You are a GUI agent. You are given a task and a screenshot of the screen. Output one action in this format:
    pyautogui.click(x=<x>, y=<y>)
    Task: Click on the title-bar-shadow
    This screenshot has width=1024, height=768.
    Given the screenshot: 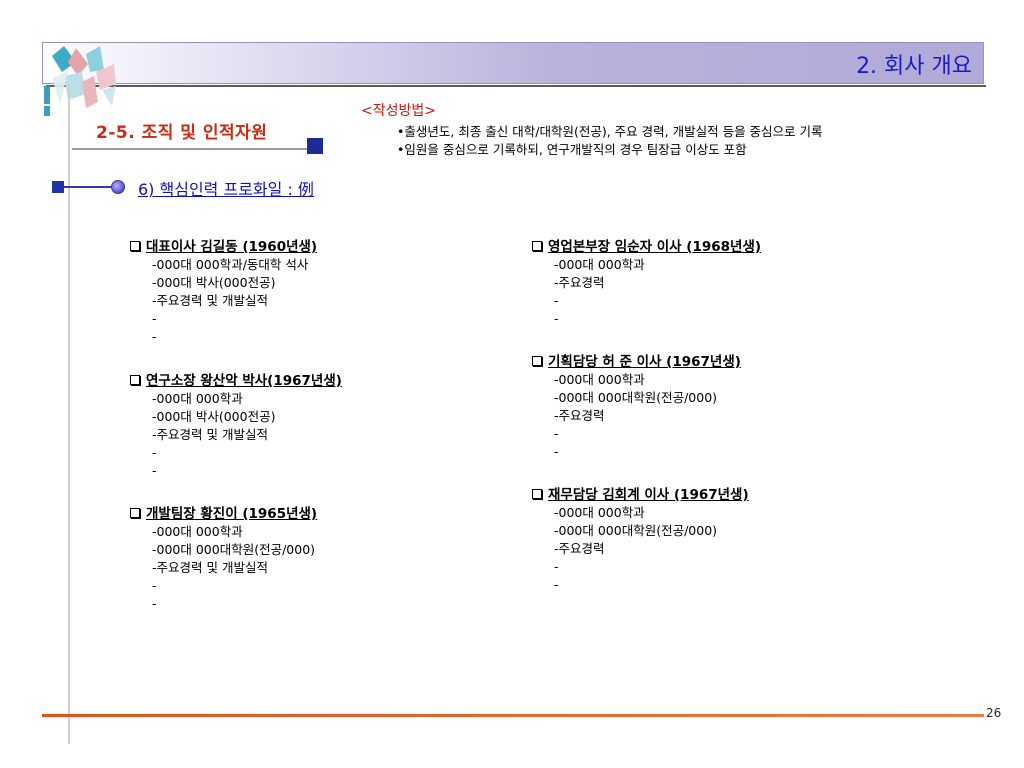 What is the action you would take?
    pyautogui.click(x=516, y=86)
    